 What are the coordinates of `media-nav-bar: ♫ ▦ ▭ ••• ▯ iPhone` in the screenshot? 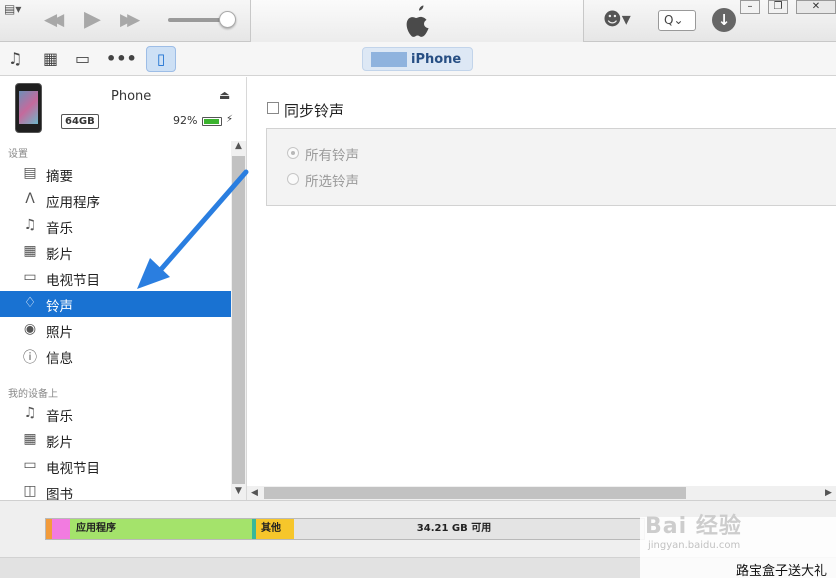 It's located at (418, 59).